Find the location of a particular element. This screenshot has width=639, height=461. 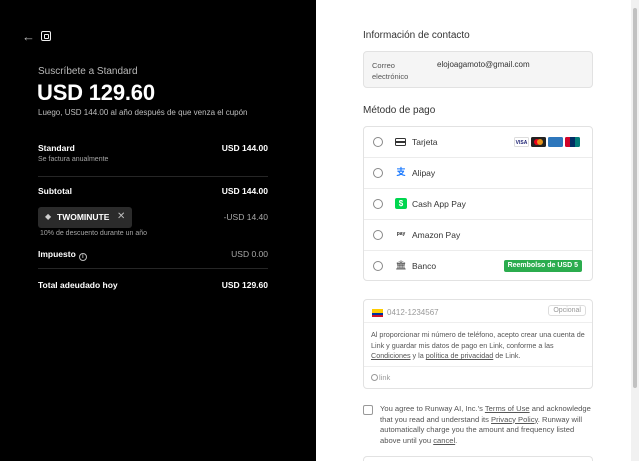

terms-text-part: . is located at coordinates (456, 440).